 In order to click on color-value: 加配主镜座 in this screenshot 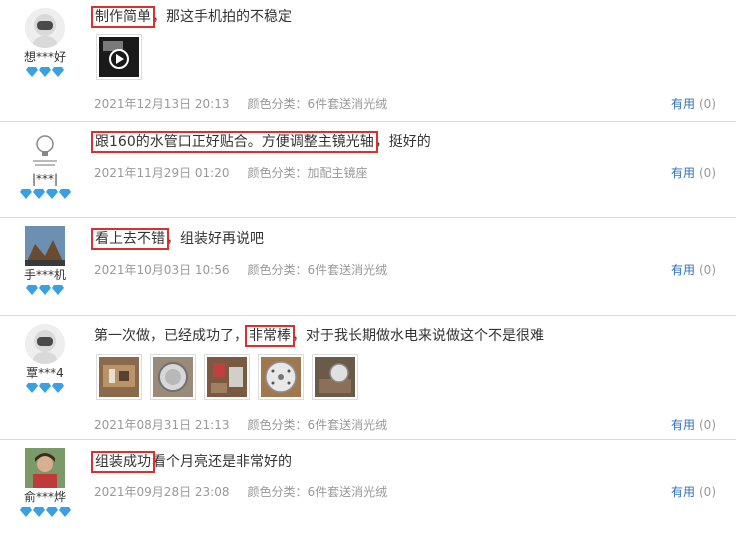, I will do `click(337, 173)`.